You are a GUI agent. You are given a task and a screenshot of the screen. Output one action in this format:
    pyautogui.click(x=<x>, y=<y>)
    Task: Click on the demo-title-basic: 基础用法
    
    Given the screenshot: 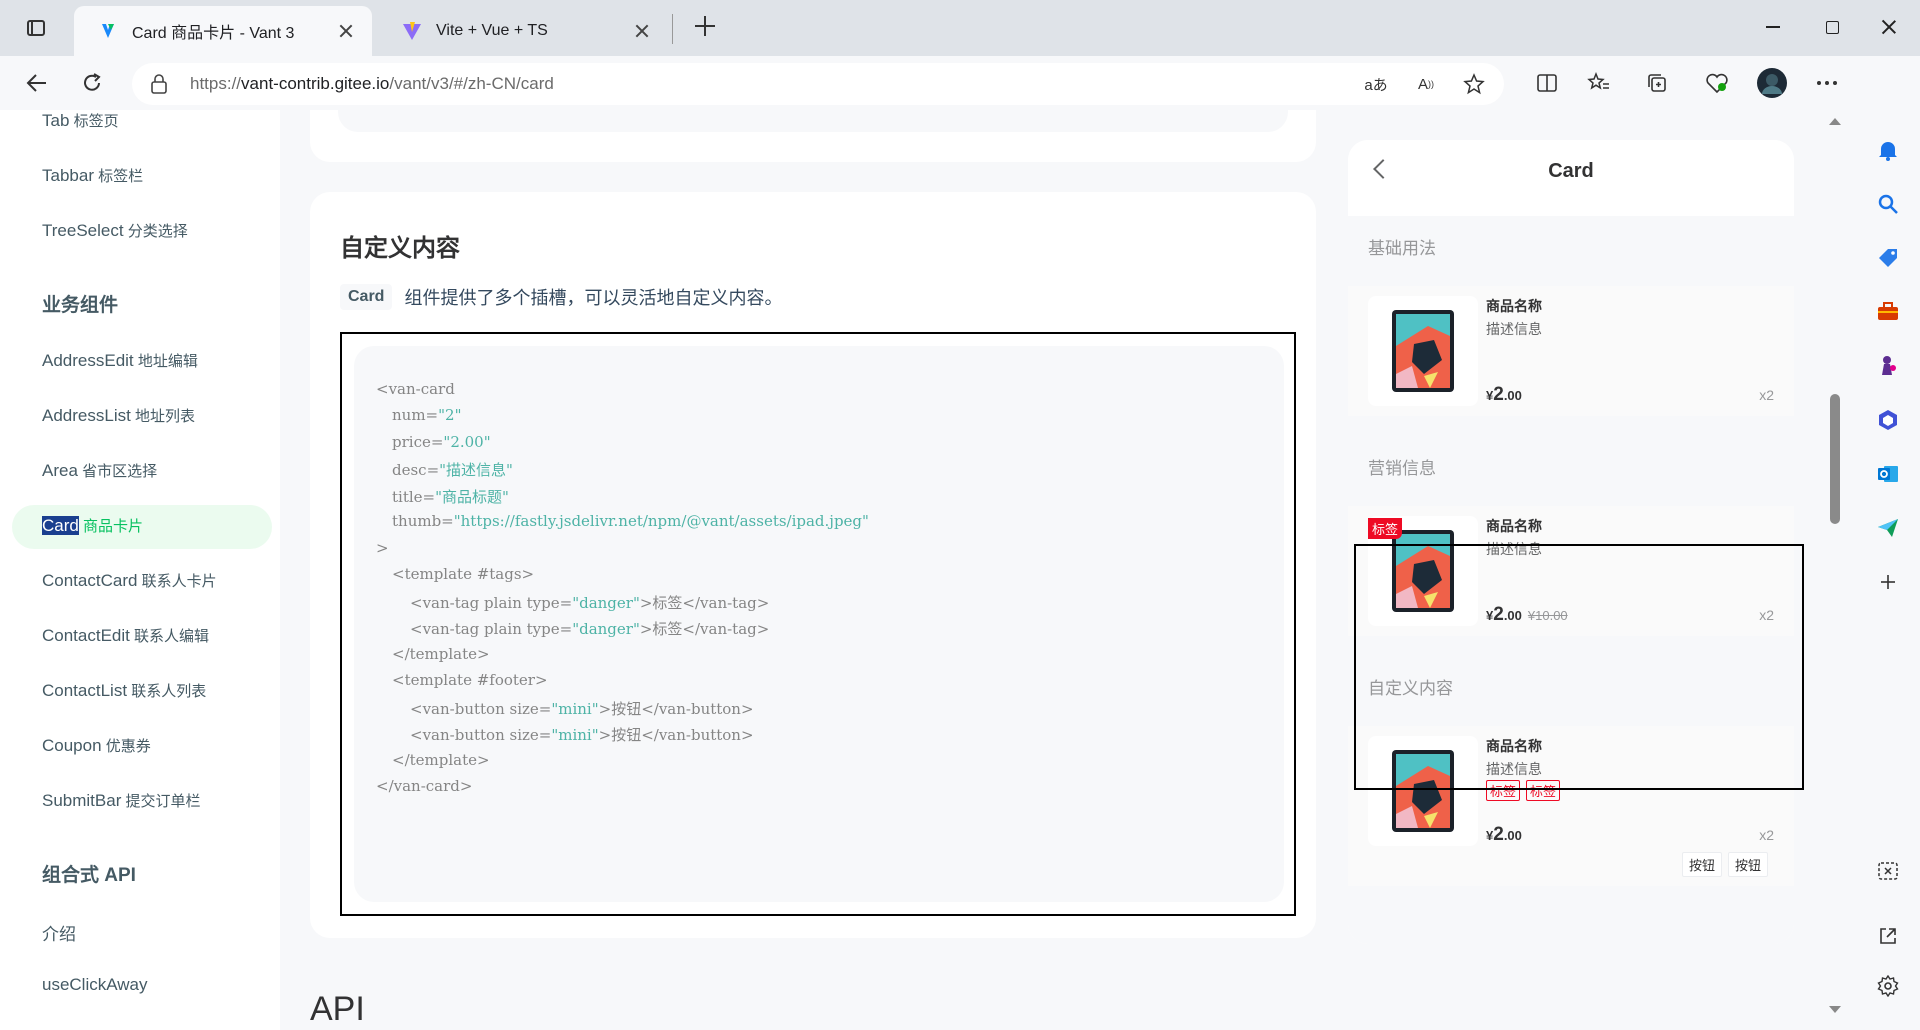 What is the action you would take?
    pyautogui.click(x=1402, y=248)
    